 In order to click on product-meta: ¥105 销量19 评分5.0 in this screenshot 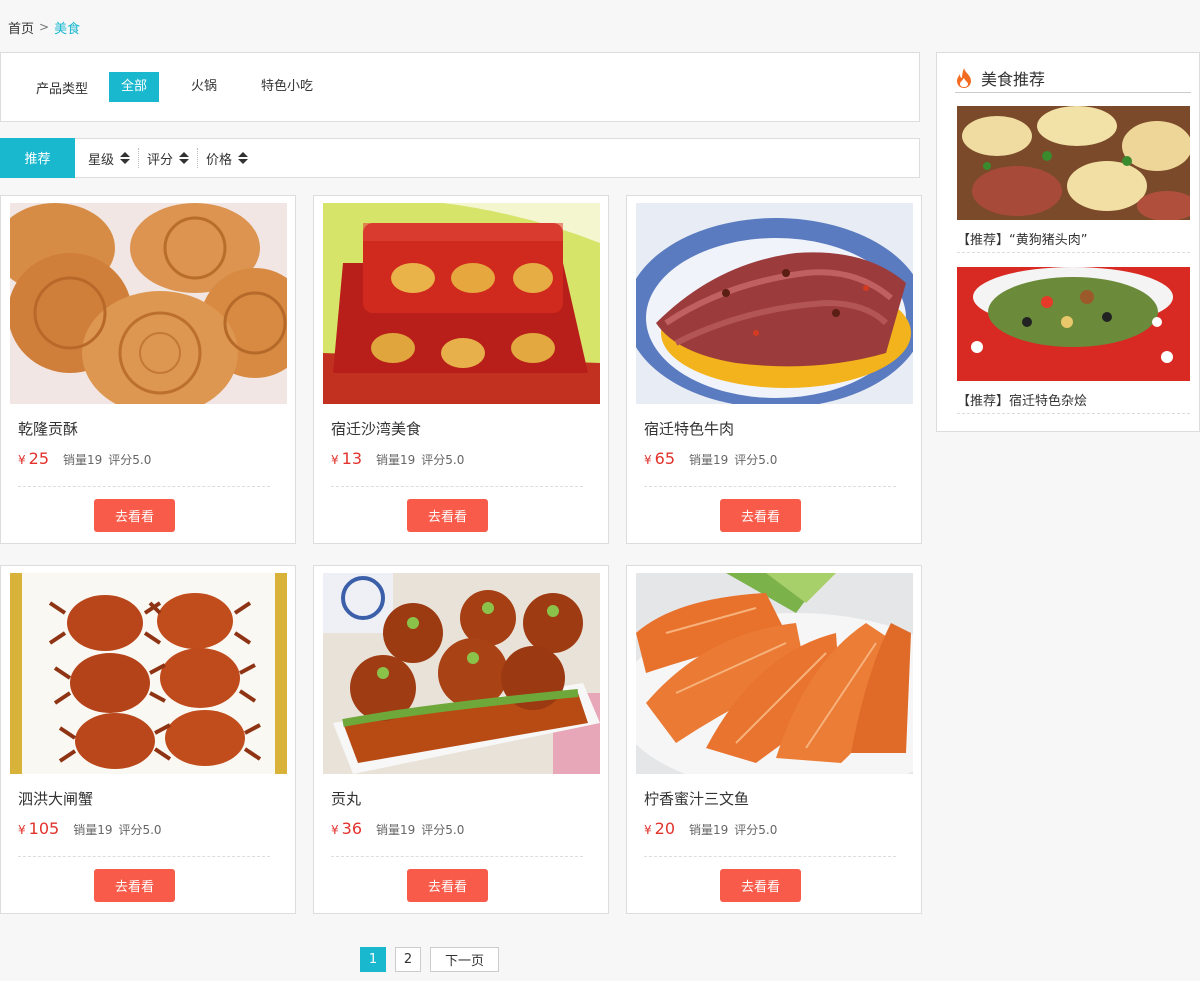, I will do `click(90, 828)`.